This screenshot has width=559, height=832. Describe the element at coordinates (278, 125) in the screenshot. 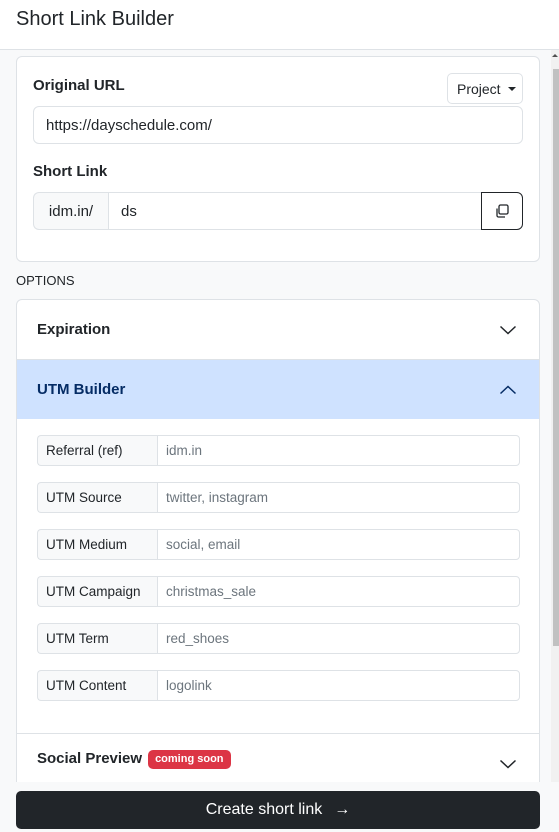

I see `original-url-input` at that location.